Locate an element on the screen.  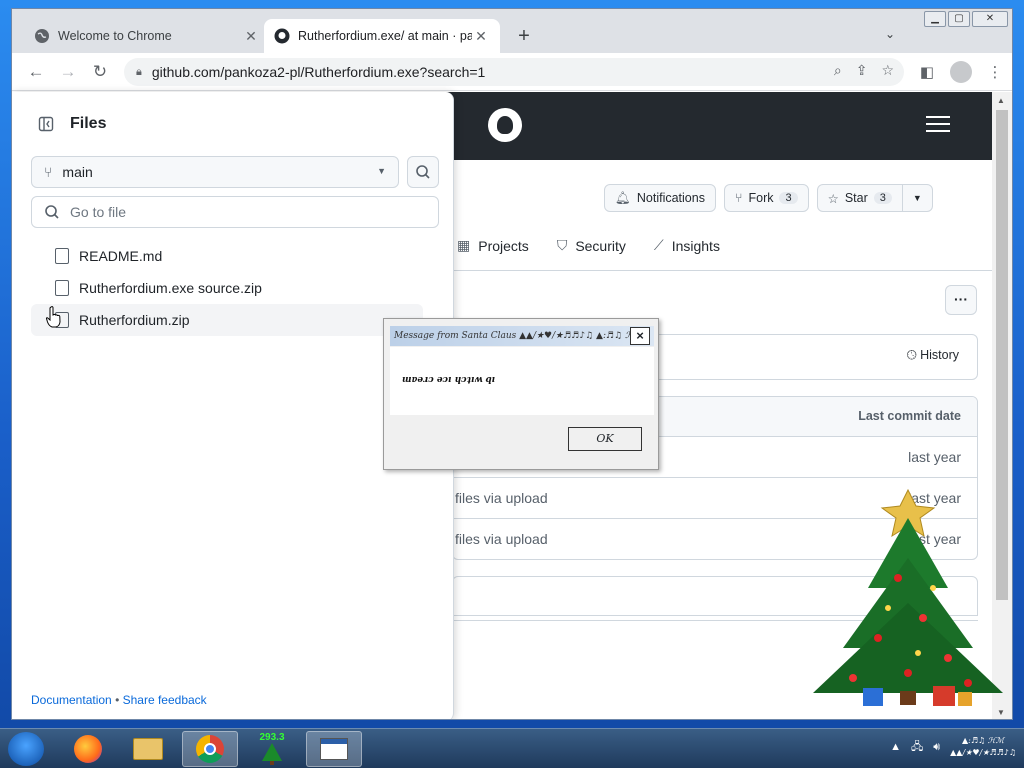
show-hidden-icons-icon: ▲ is located at coordinates (895, 747).